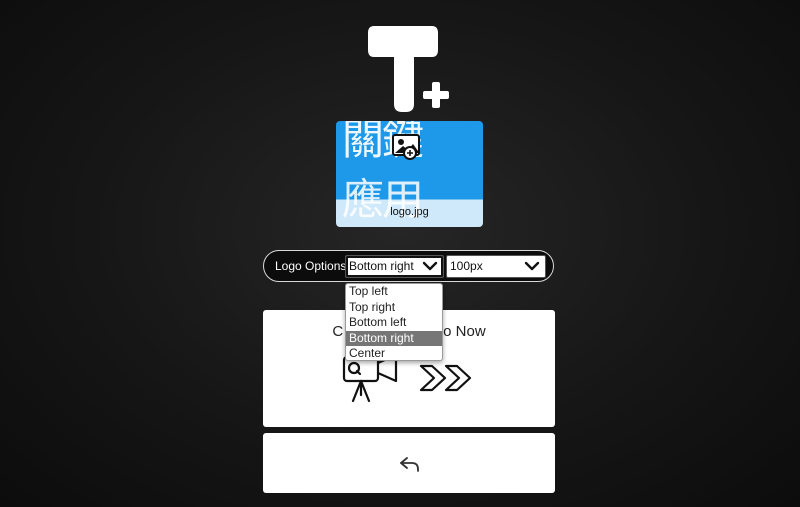 The image size is (800, 507). I want to click on image-icon, so click(406, 147).